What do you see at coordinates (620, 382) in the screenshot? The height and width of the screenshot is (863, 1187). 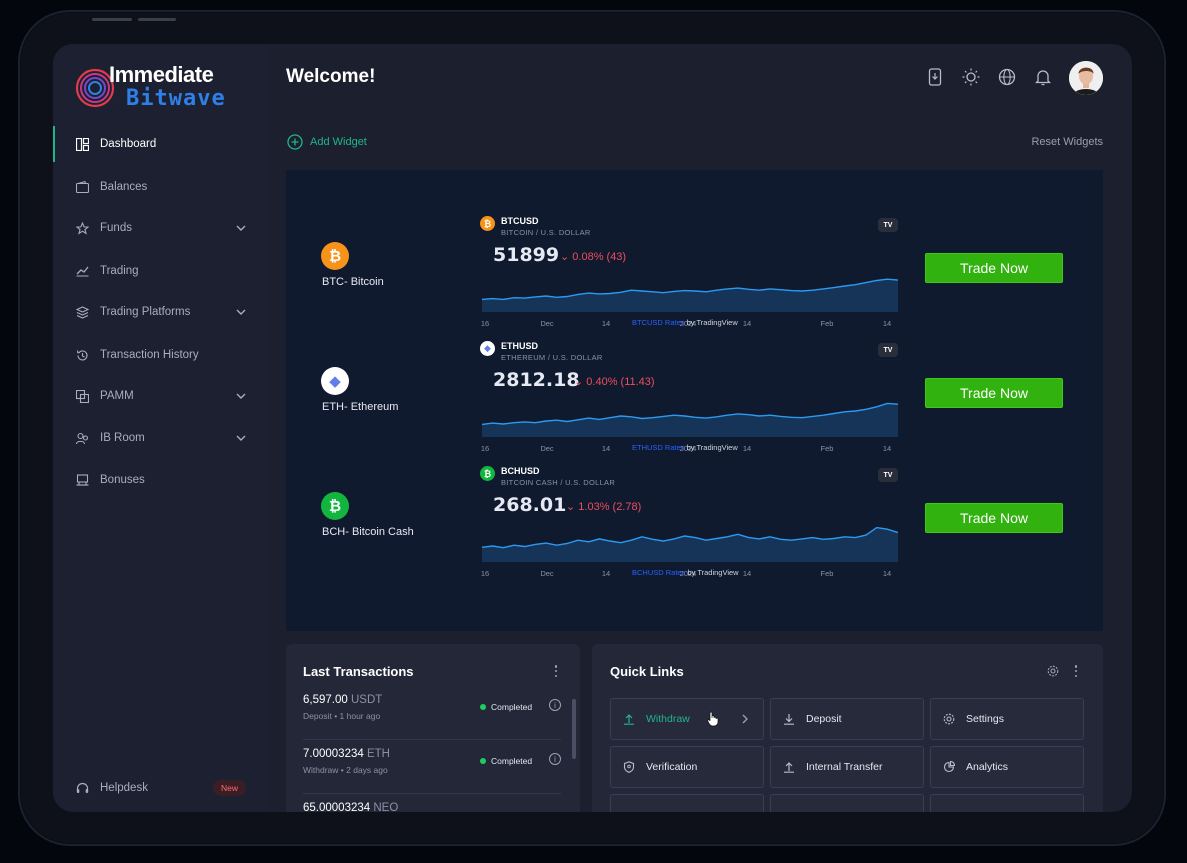 I see `price-change-value: 0.40% (11.43)` at bounding box center [620, 382].